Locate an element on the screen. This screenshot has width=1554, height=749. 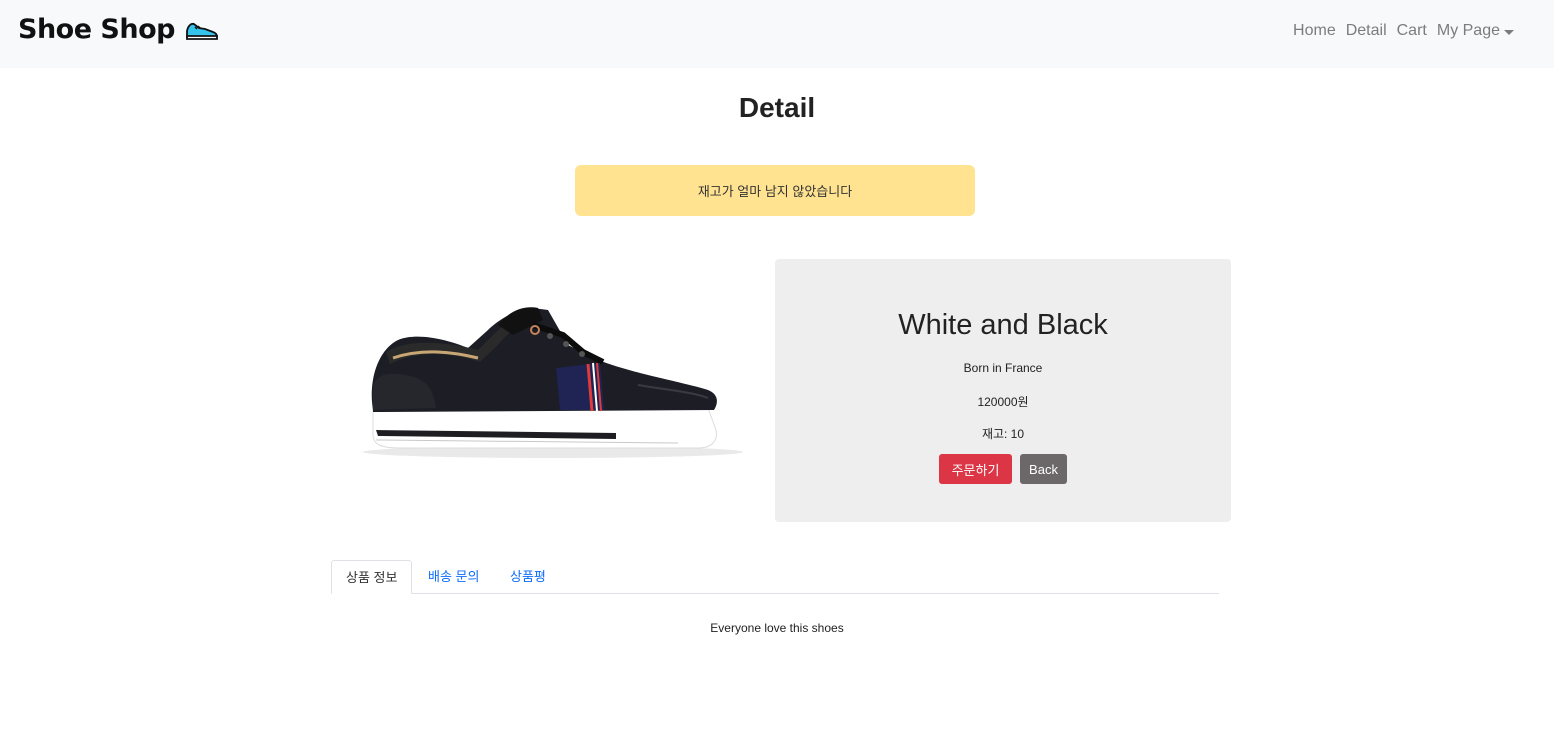
product-price: 120000원 is located at coordinates (1003, 402).